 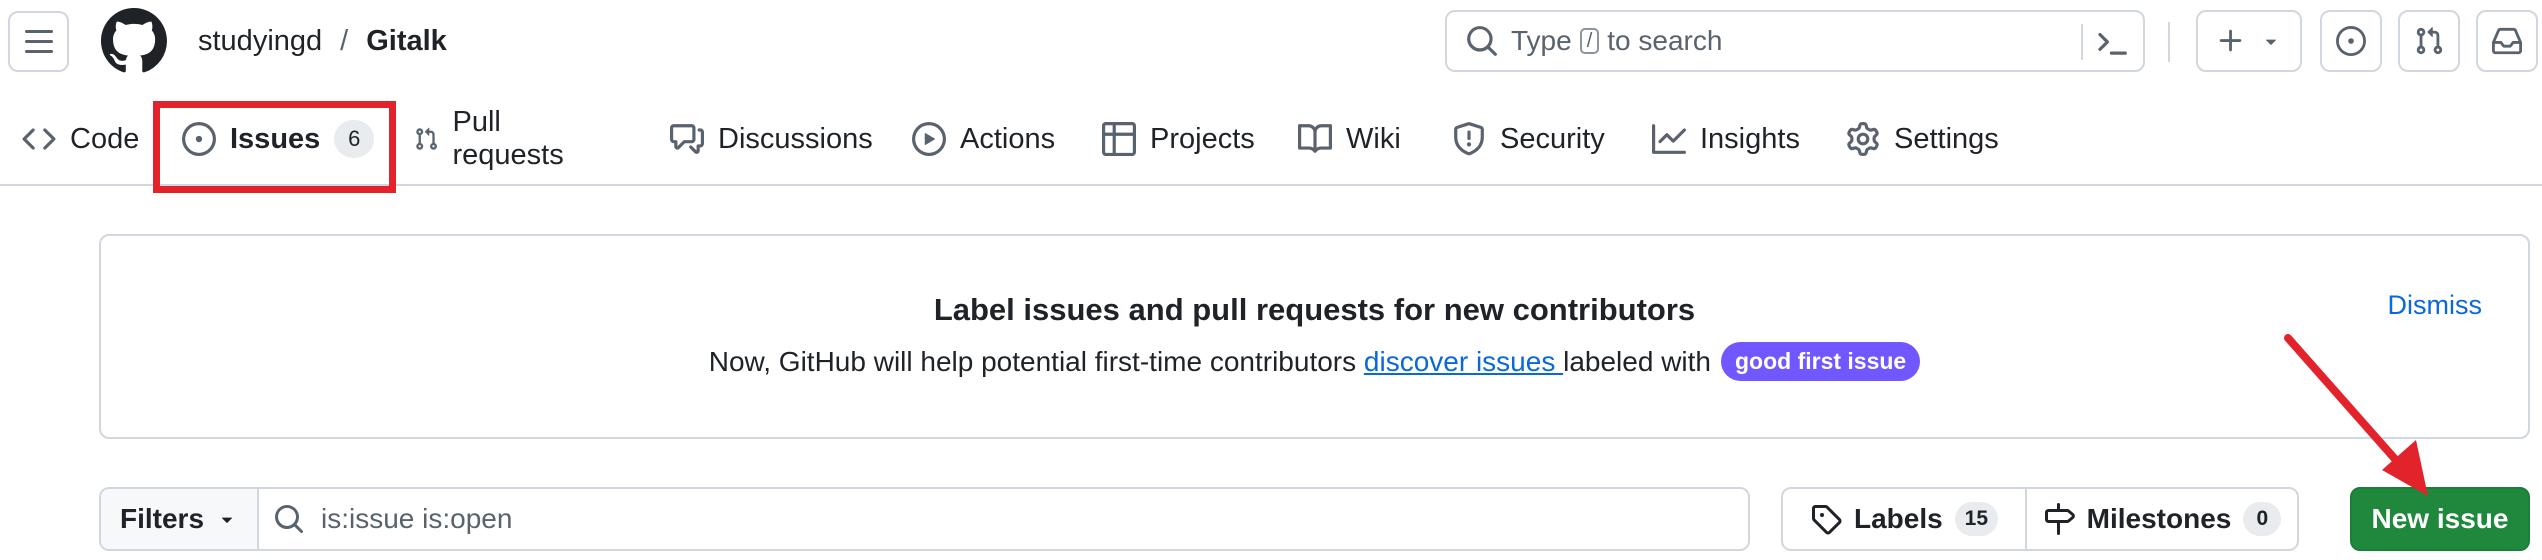 What do you see at coordinates (2356, 415) in the screenshot?
I see `annotation-arrow-icon` at bounding box center [2356, 415].